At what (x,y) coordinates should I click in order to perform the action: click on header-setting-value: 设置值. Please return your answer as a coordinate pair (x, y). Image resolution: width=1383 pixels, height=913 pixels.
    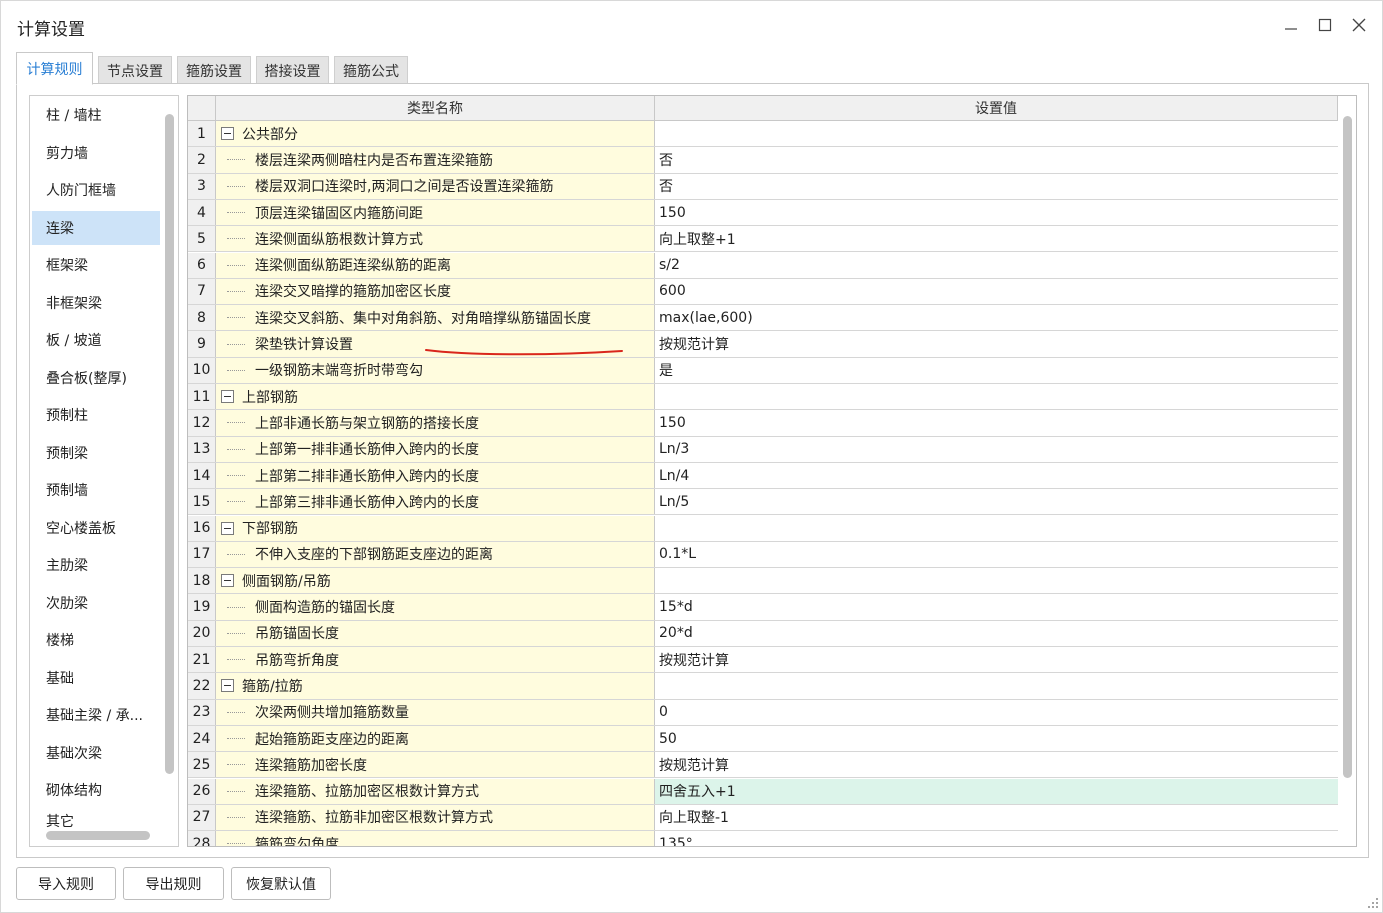
    Looking at the image, I should click on (996, 108).